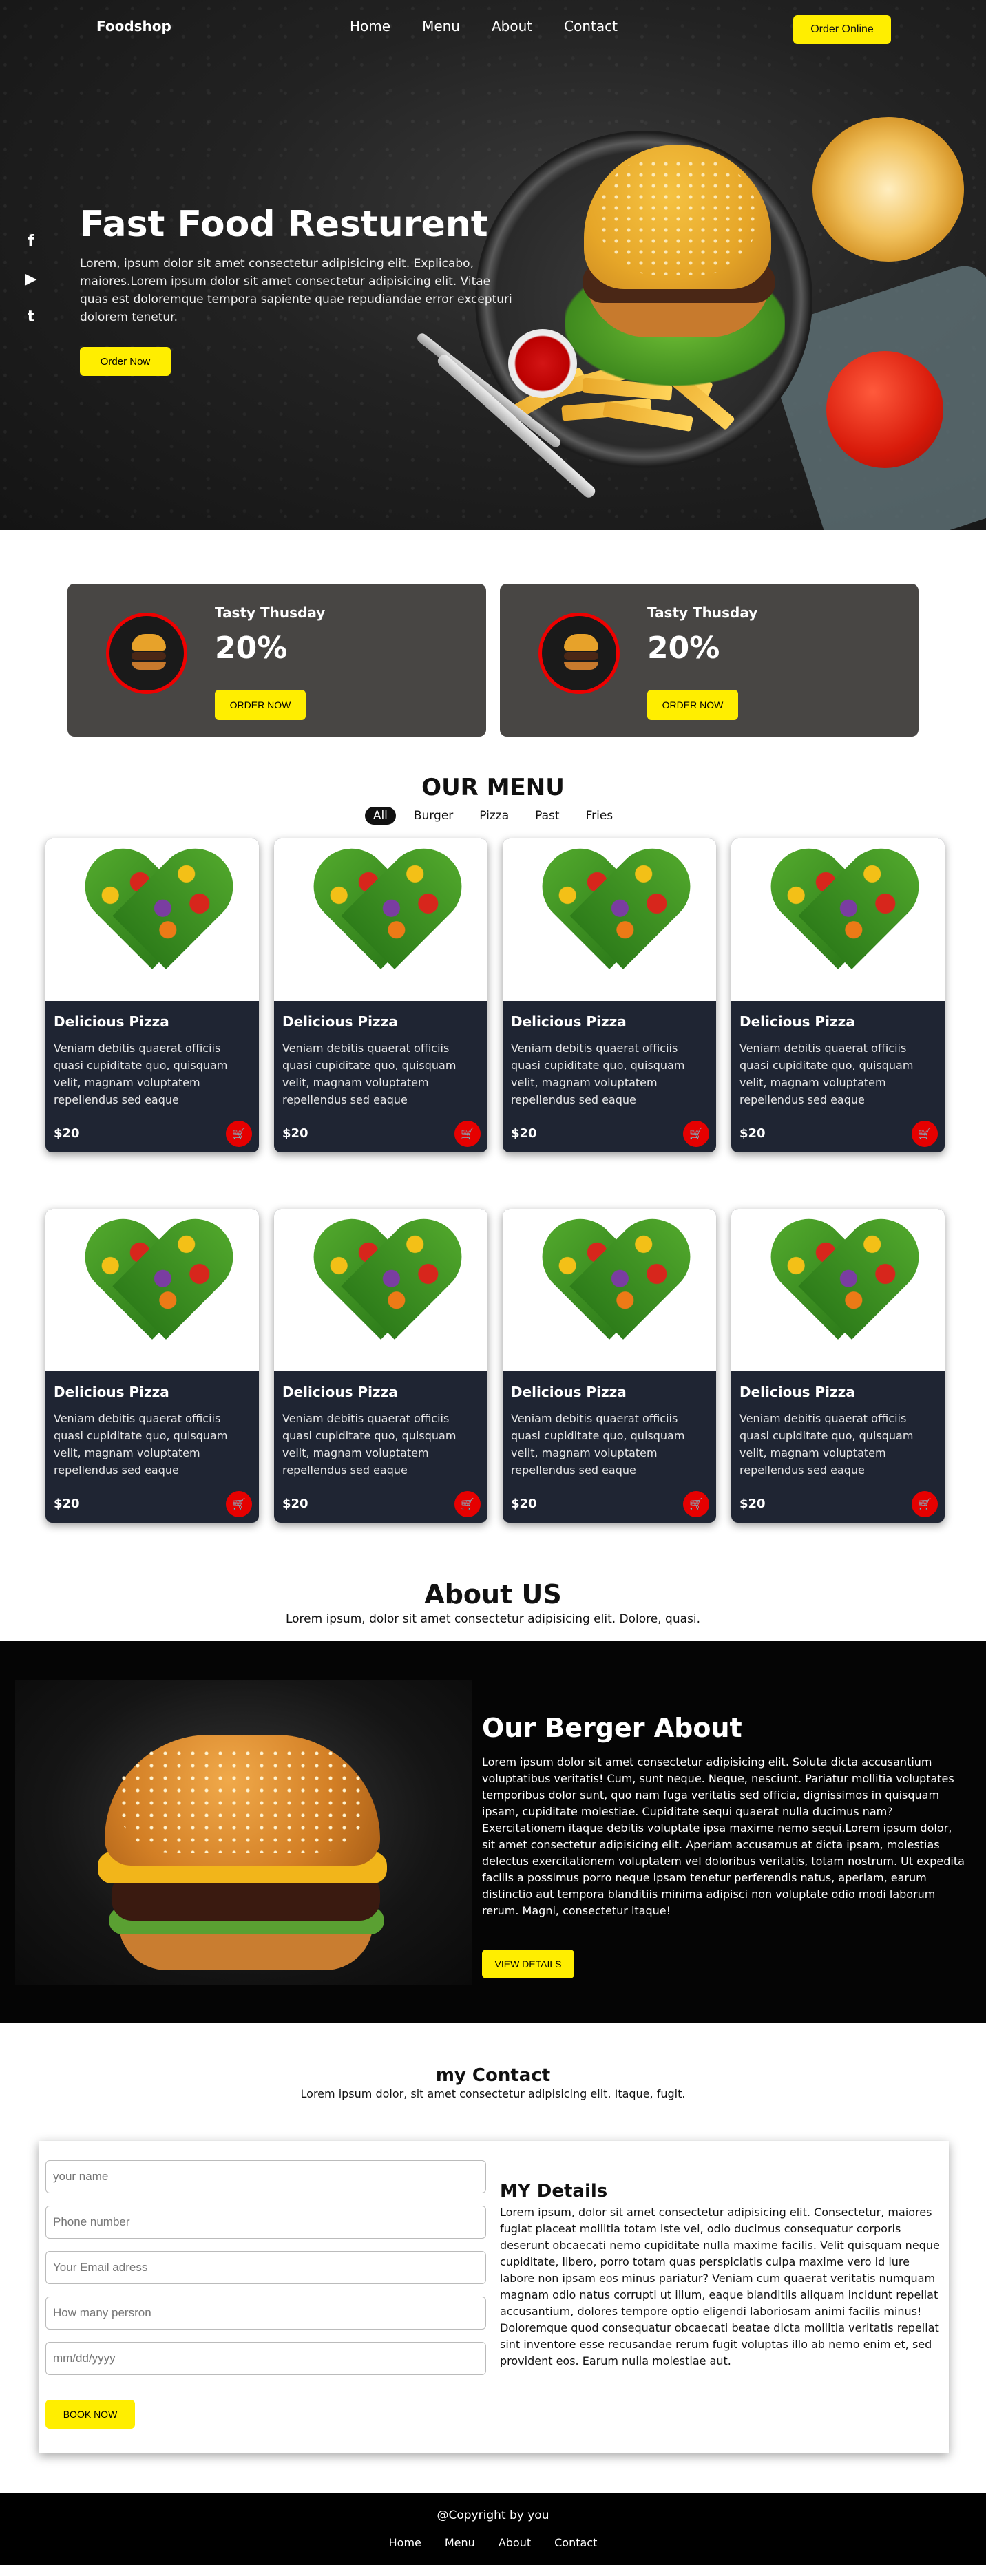 The width and height of the screenshot is (986, 2576). Describe the element at coordinates (31, 242) in the screenshot. I see `facebook-icon: f` at that location.